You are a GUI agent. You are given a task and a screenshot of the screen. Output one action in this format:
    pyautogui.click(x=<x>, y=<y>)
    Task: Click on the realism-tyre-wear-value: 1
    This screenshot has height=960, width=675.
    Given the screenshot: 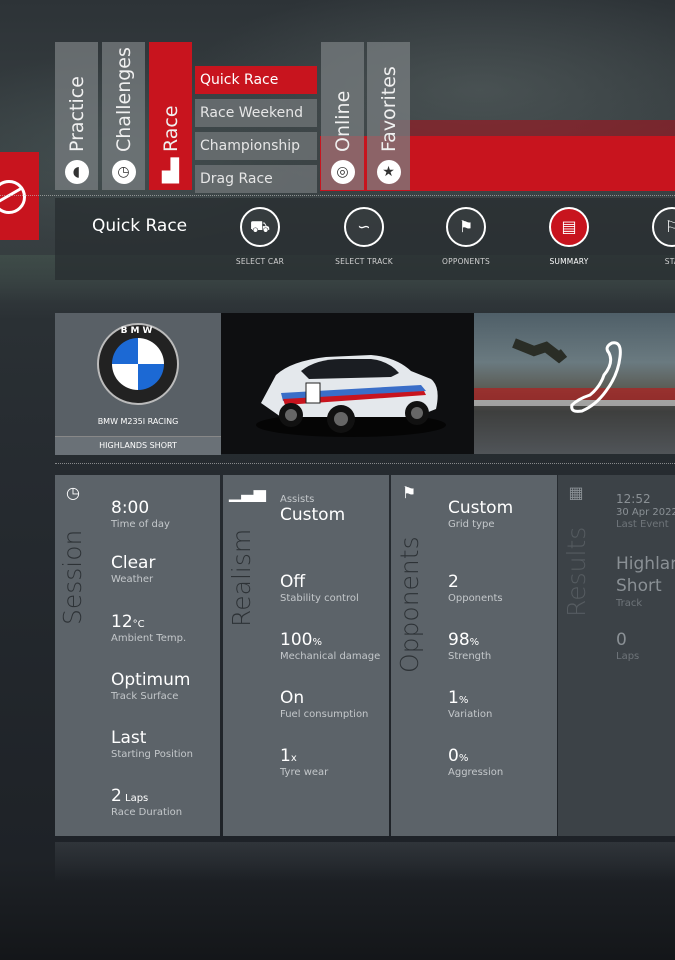 What is the action you would take?
    pyautogui.click(x=285, y=756)
    